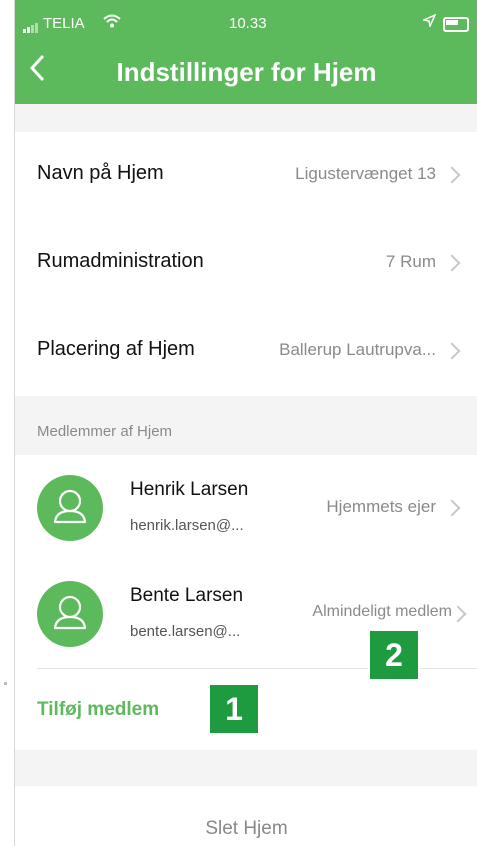 The width and height of the screenshot is (477, 846). What do you see at coordinates (189, 489) in the screenshot?
I see `member-name: Henrik Larsen` at bounding box center [189, 489].